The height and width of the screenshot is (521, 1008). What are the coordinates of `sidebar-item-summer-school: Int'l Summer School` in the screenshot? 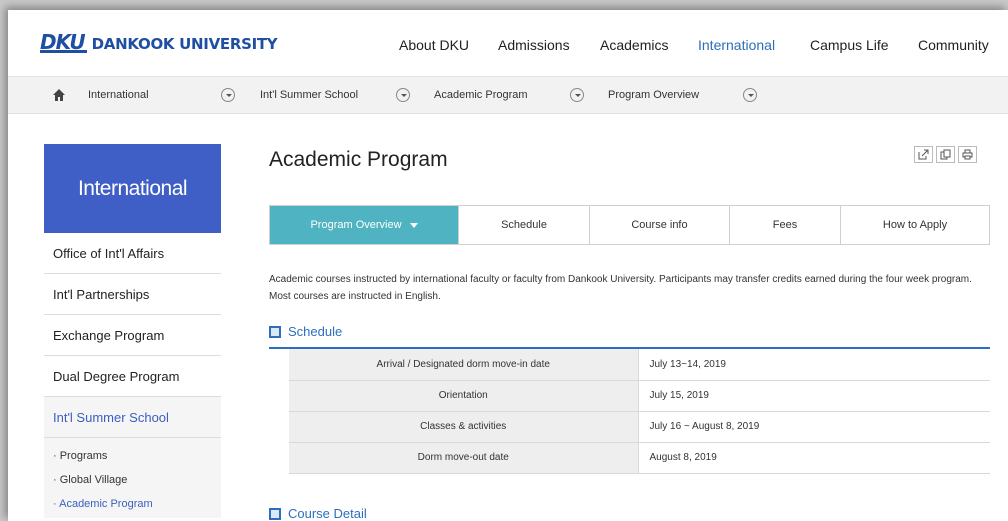 It's located at (132, 417).